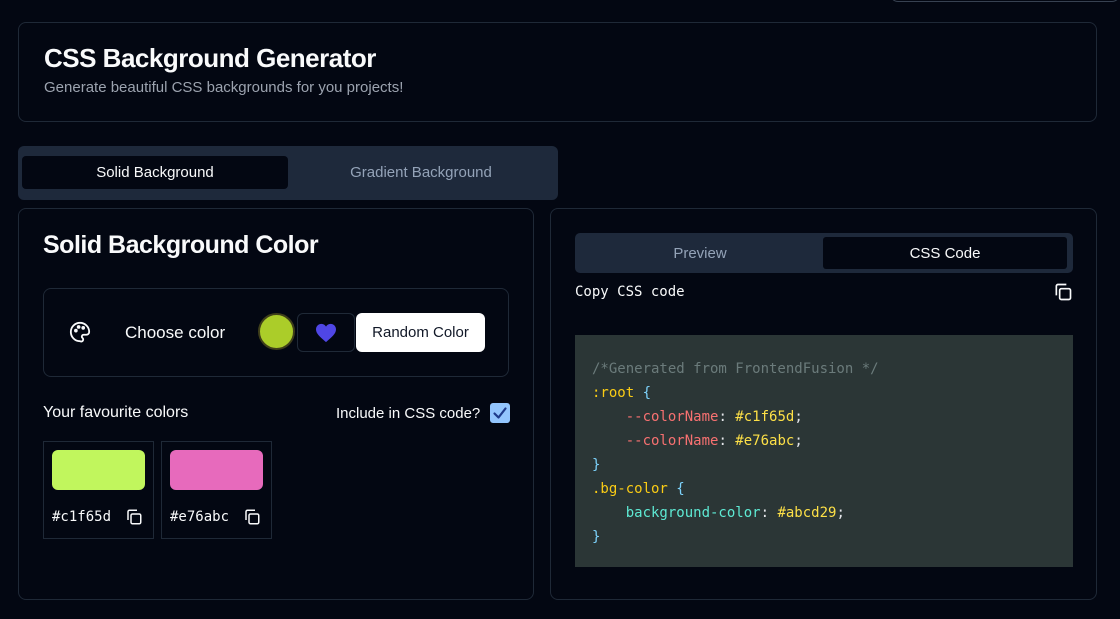  I want to click on random-color-button: Random Color, so click(420, 332).